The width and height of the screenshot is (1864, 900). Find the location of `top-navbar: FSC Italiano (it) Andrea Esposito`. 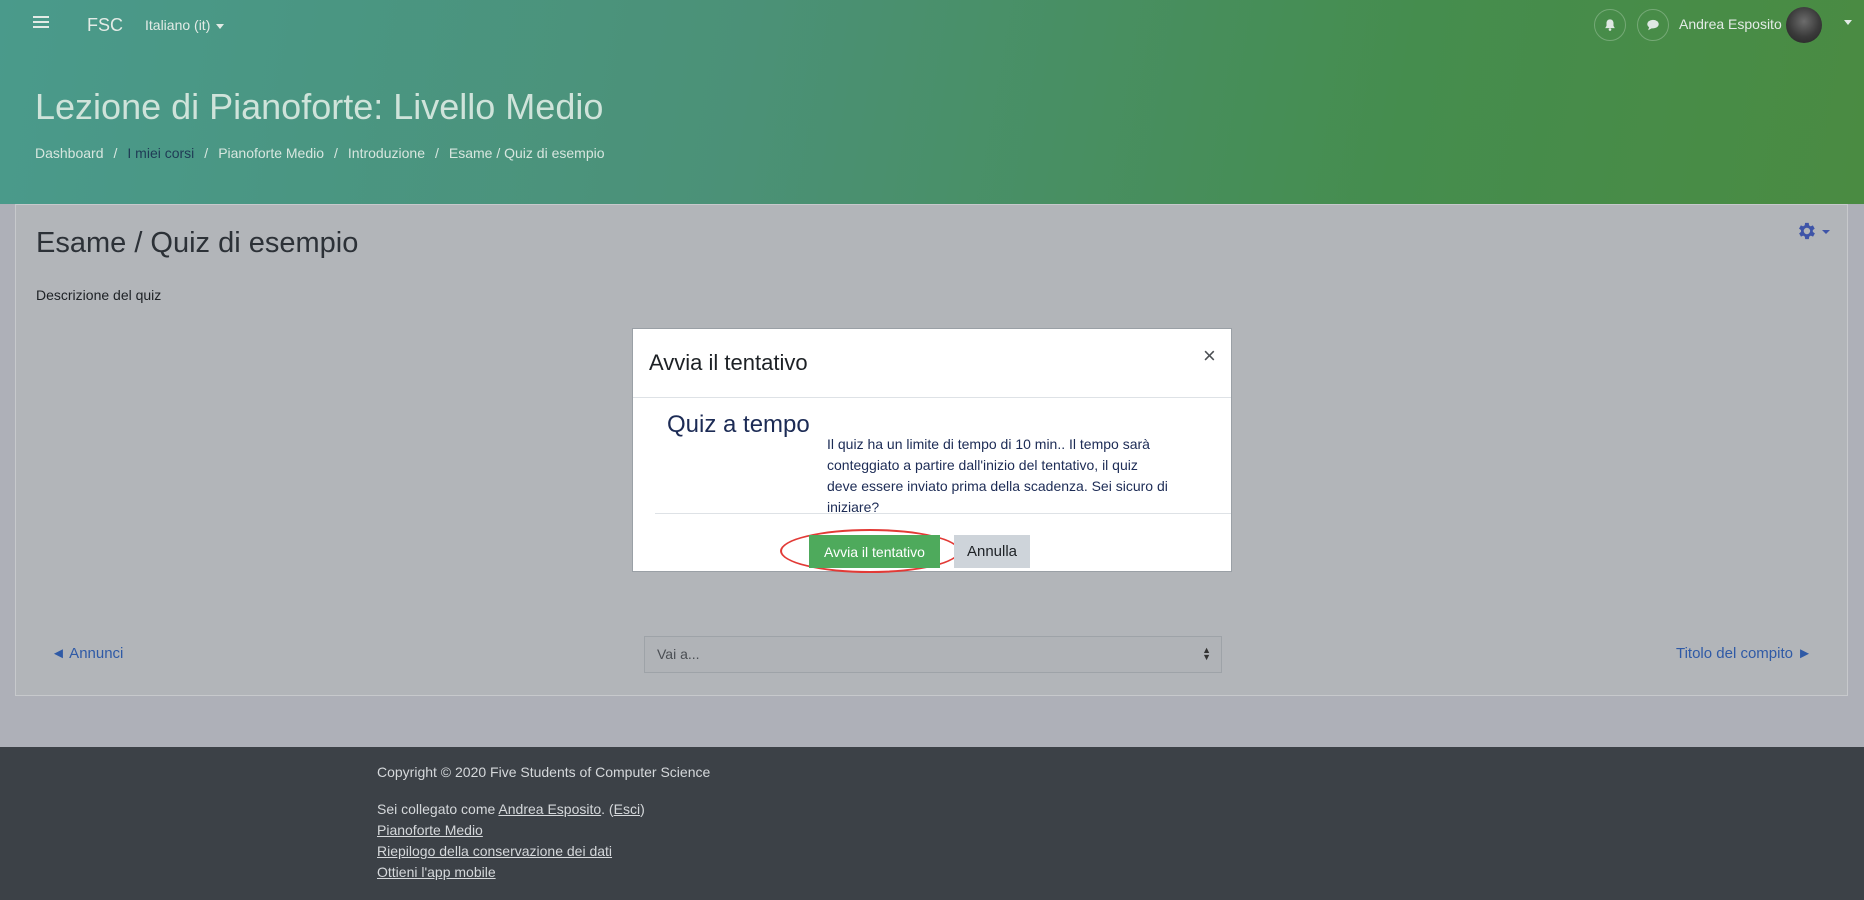

top-navbar: FSC Italiano (it) Andrea Esposito is located at coordinates (932, 25).